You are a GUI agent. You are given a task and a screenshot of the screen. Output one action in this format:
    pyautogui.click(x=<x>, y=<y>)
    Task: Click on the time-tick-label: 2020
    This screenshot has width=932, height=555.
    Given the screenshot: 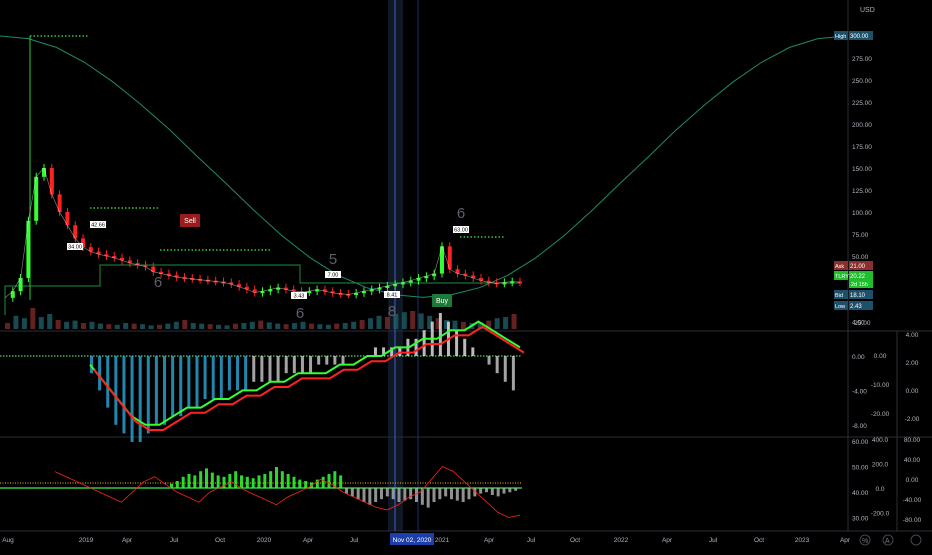 What is the action you would take?
    pyautogui.click(x=264, y=540)
    